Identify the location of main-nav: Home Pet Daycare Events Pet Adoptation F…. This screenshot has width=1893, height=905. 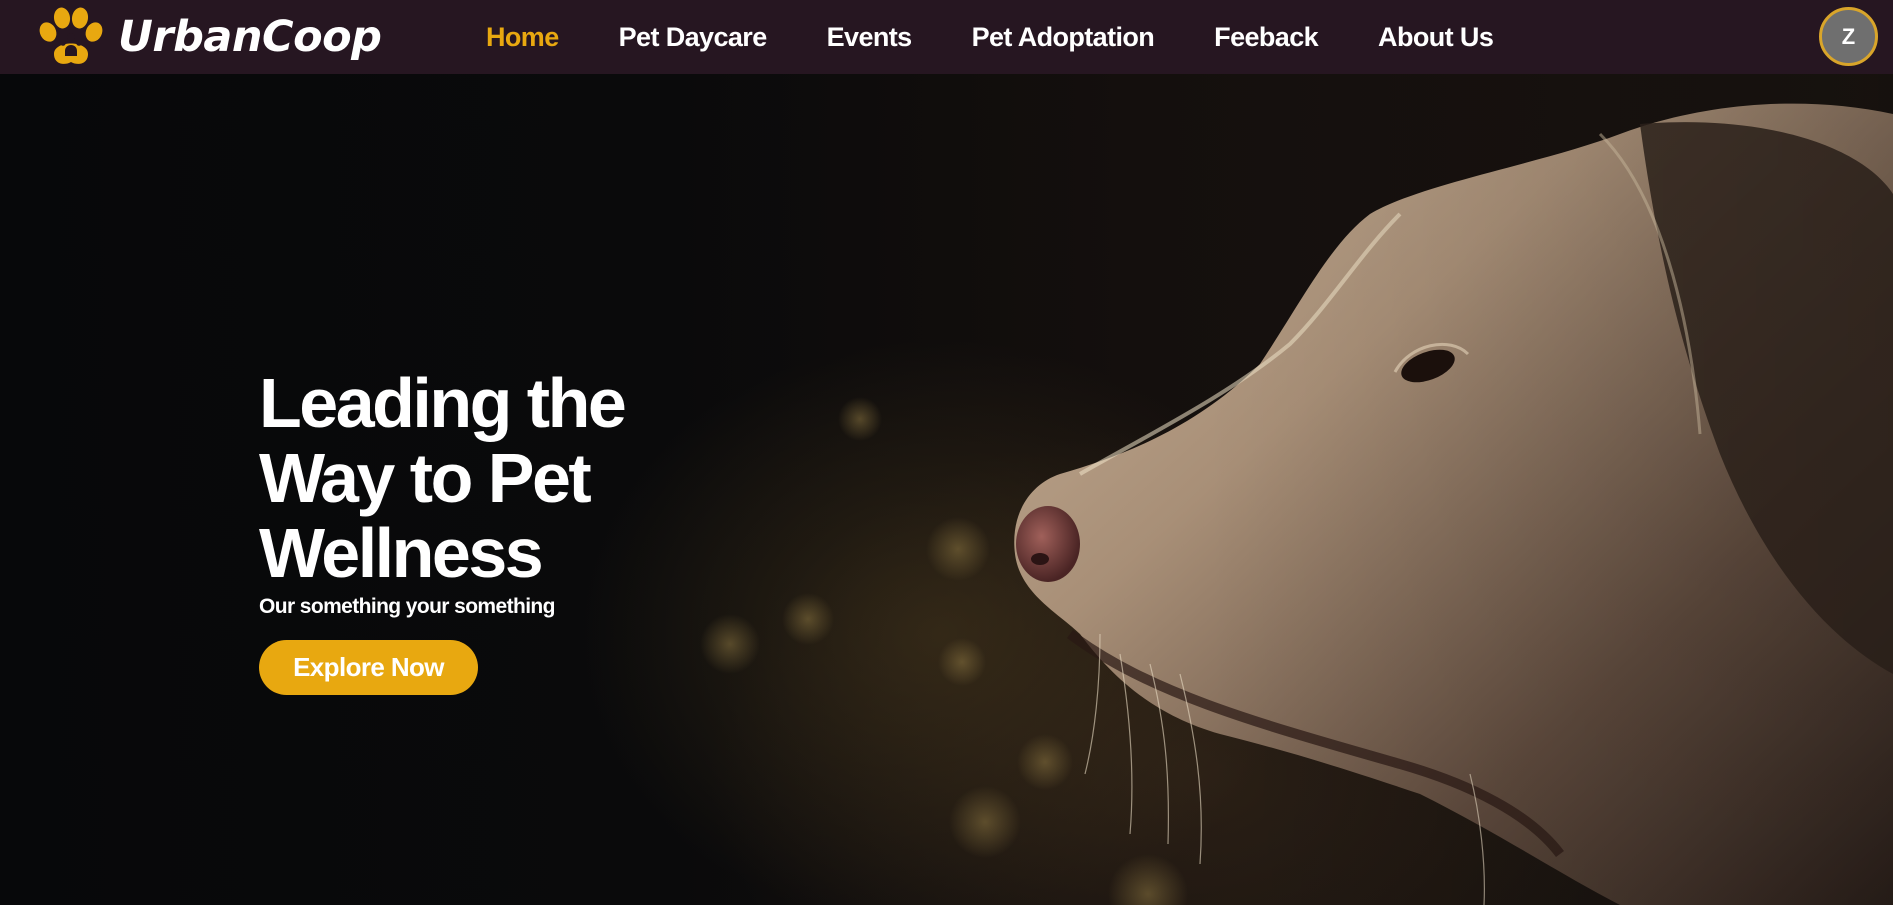
(1019, 37).